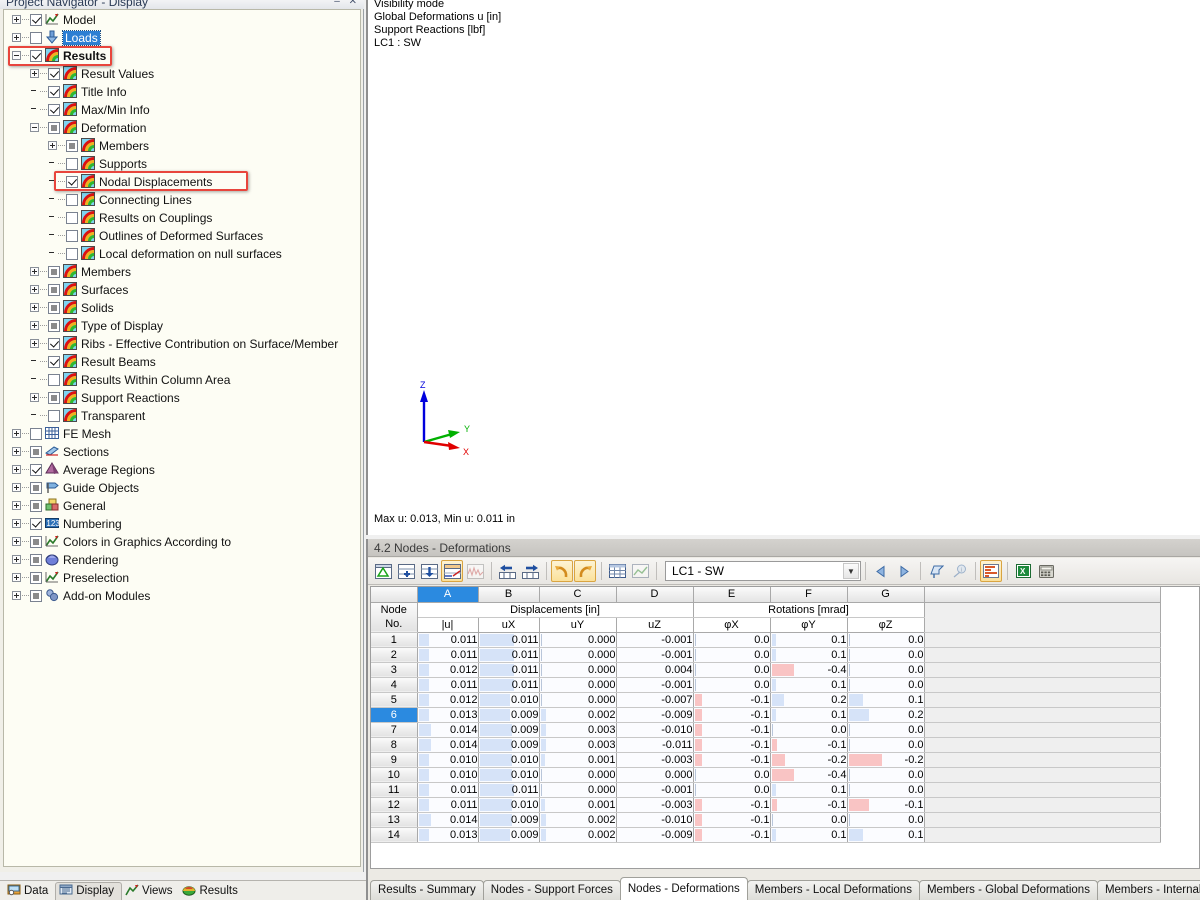  I want to click on table-row: 11 0.011 0.011 0.000 -0.001 0.0 0.1 0.0, so click(766, 790).